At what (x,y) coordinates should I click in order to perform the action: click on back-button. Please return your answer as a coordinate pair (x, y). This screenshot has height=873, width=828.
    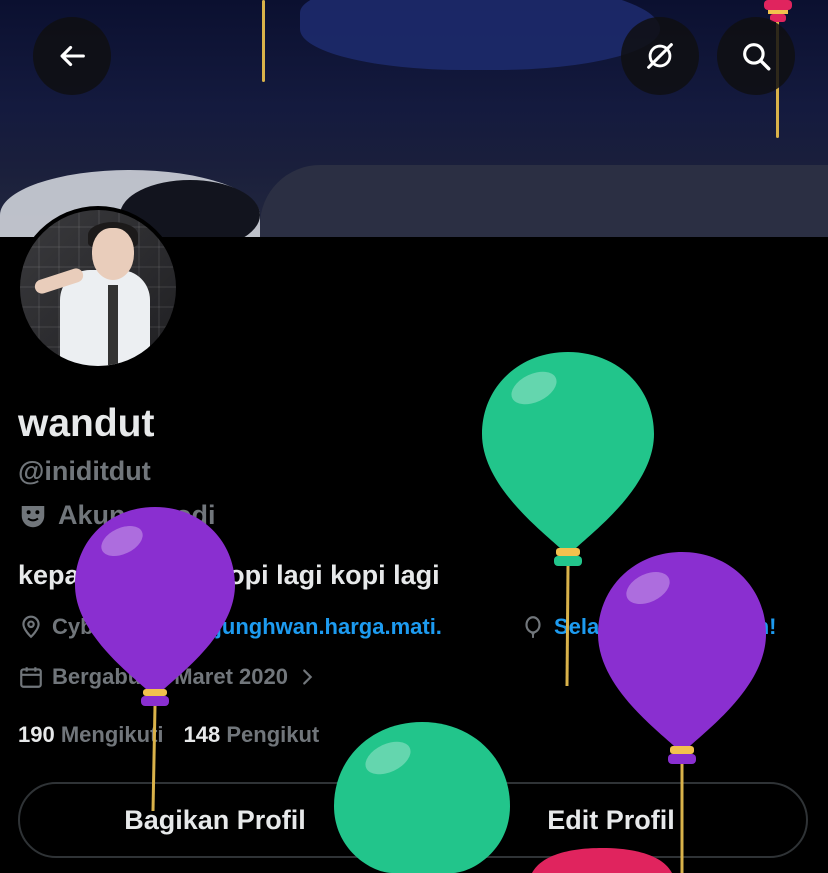
    Looking at the image, I should click on (72, 56).